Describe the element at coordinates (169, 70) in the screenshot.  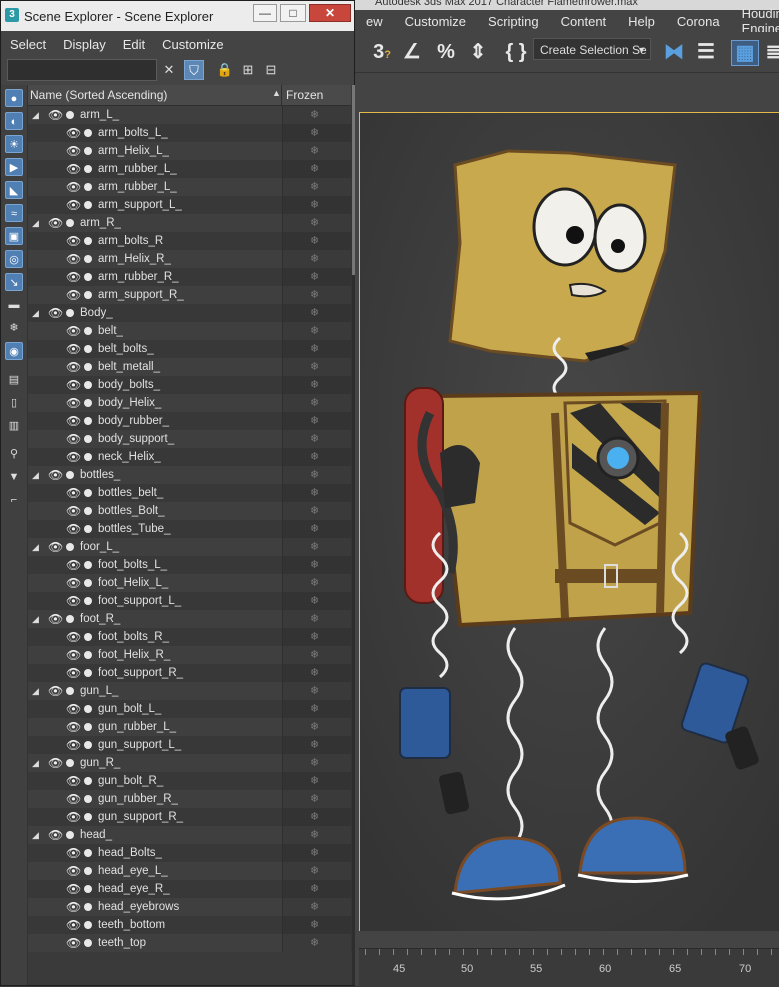
I see `clear-search-icon: ✕` at that location.